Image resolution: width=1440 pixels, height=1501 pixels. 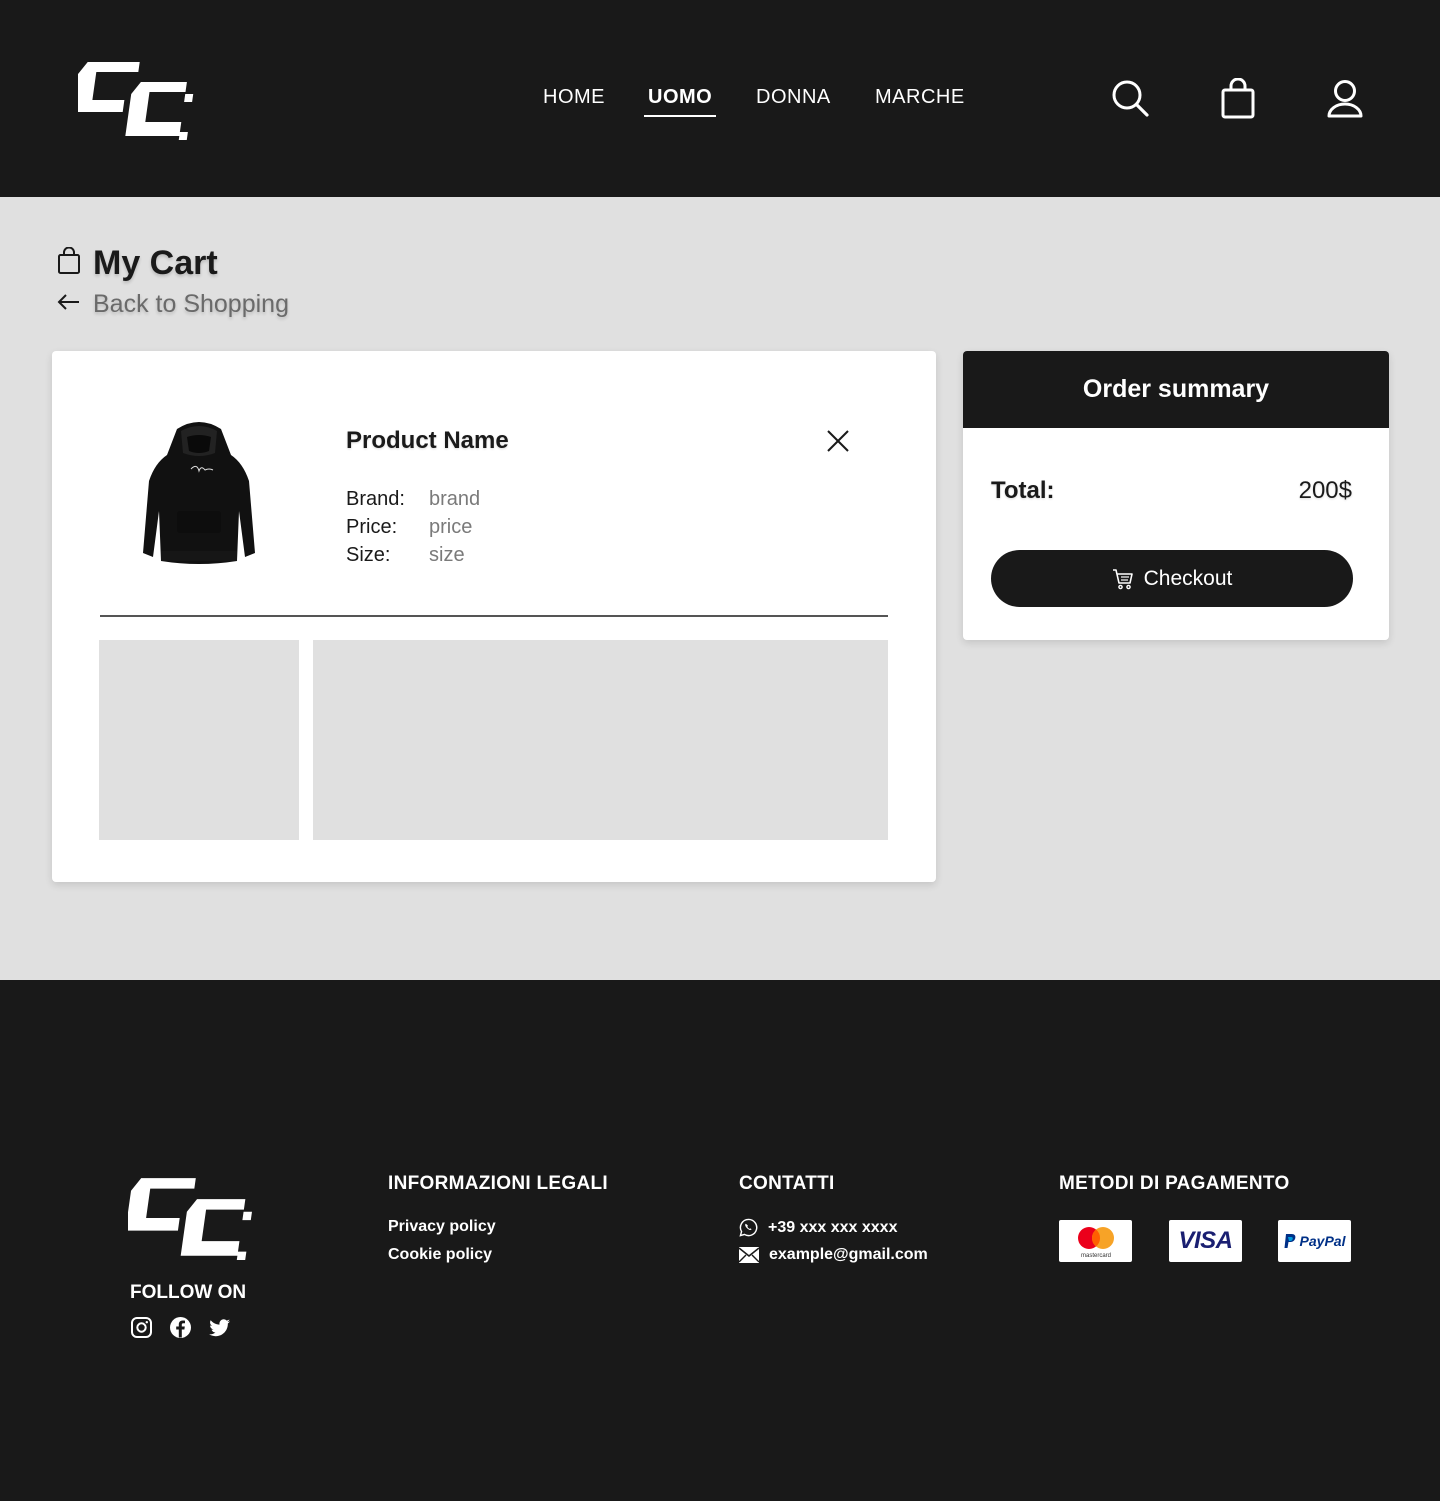 I want to click on cookie-policy-link: Cookie policy, so click(x=440, y=1255).